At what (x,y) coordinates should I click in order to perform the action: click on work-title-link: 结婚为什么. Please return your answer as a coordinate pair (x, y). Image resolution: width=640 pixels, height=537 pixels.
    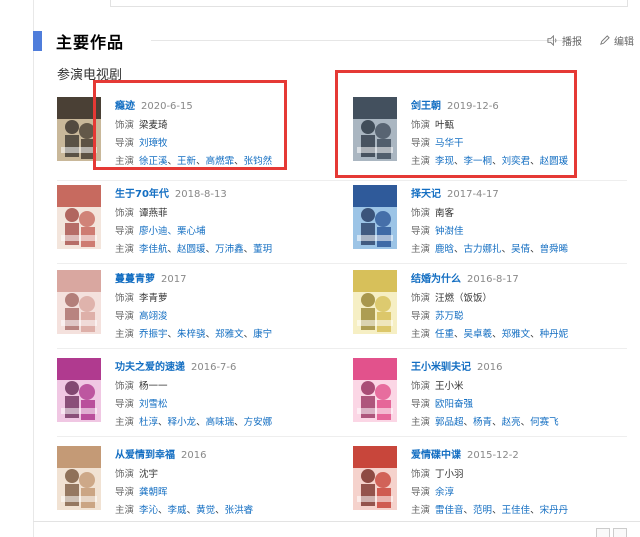
    Looking at the image, I should click on (436, 279).